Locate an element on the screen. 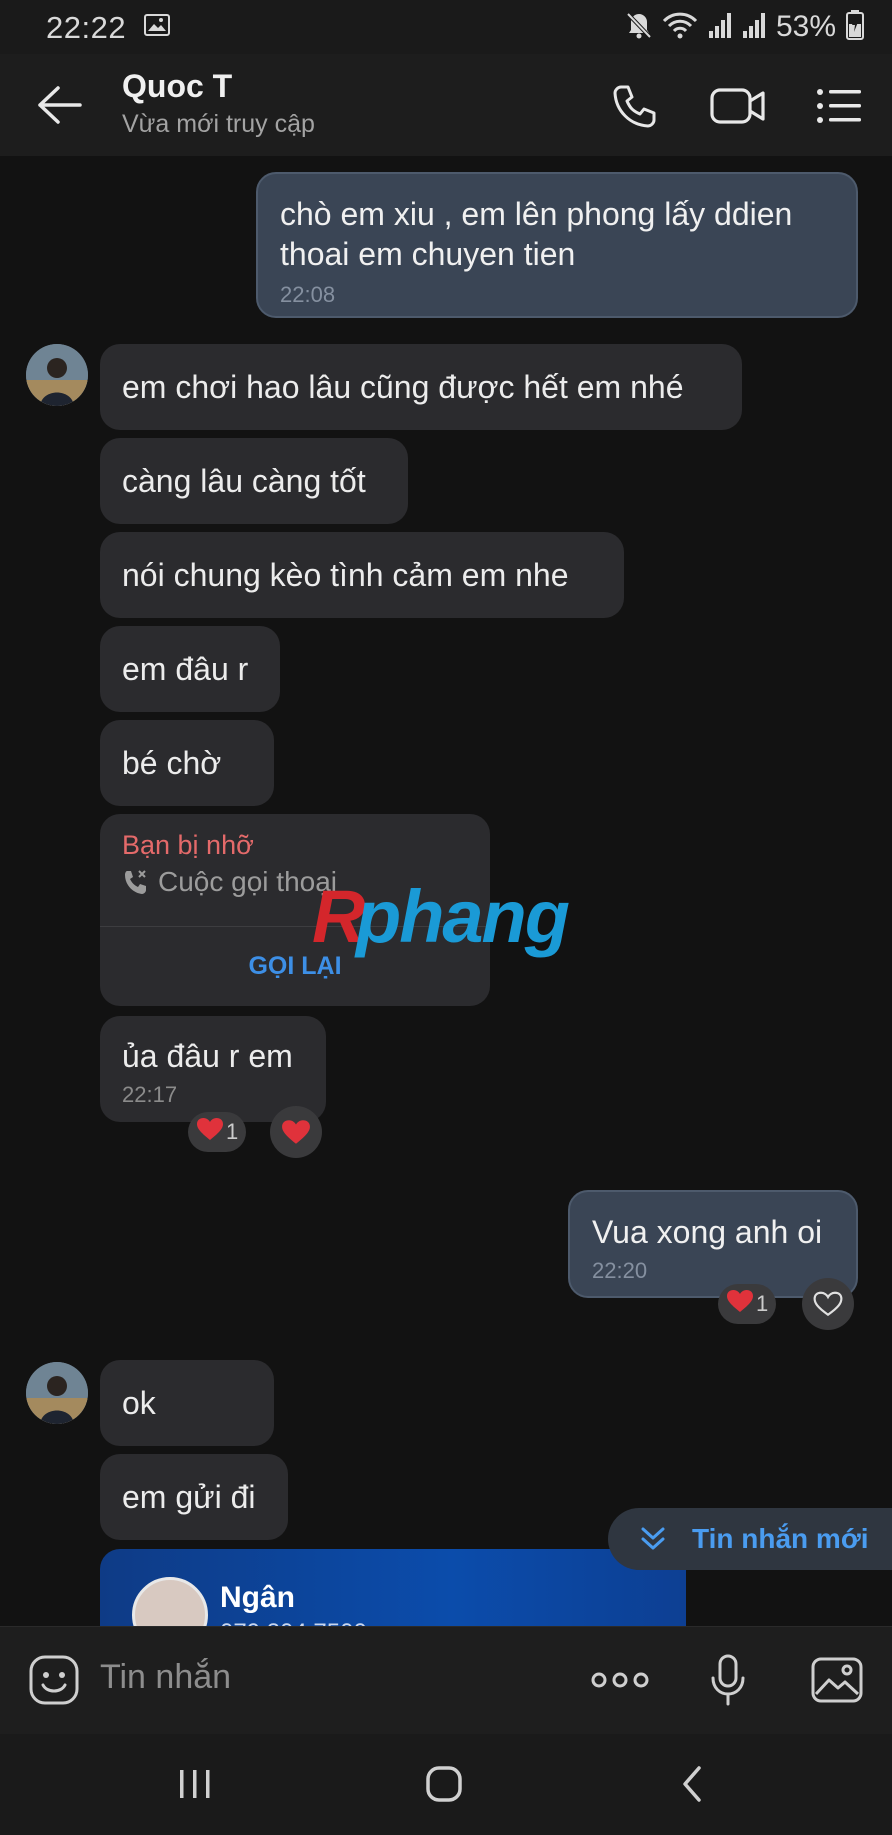  voice-message-button is located at coordinates (728, 1680).